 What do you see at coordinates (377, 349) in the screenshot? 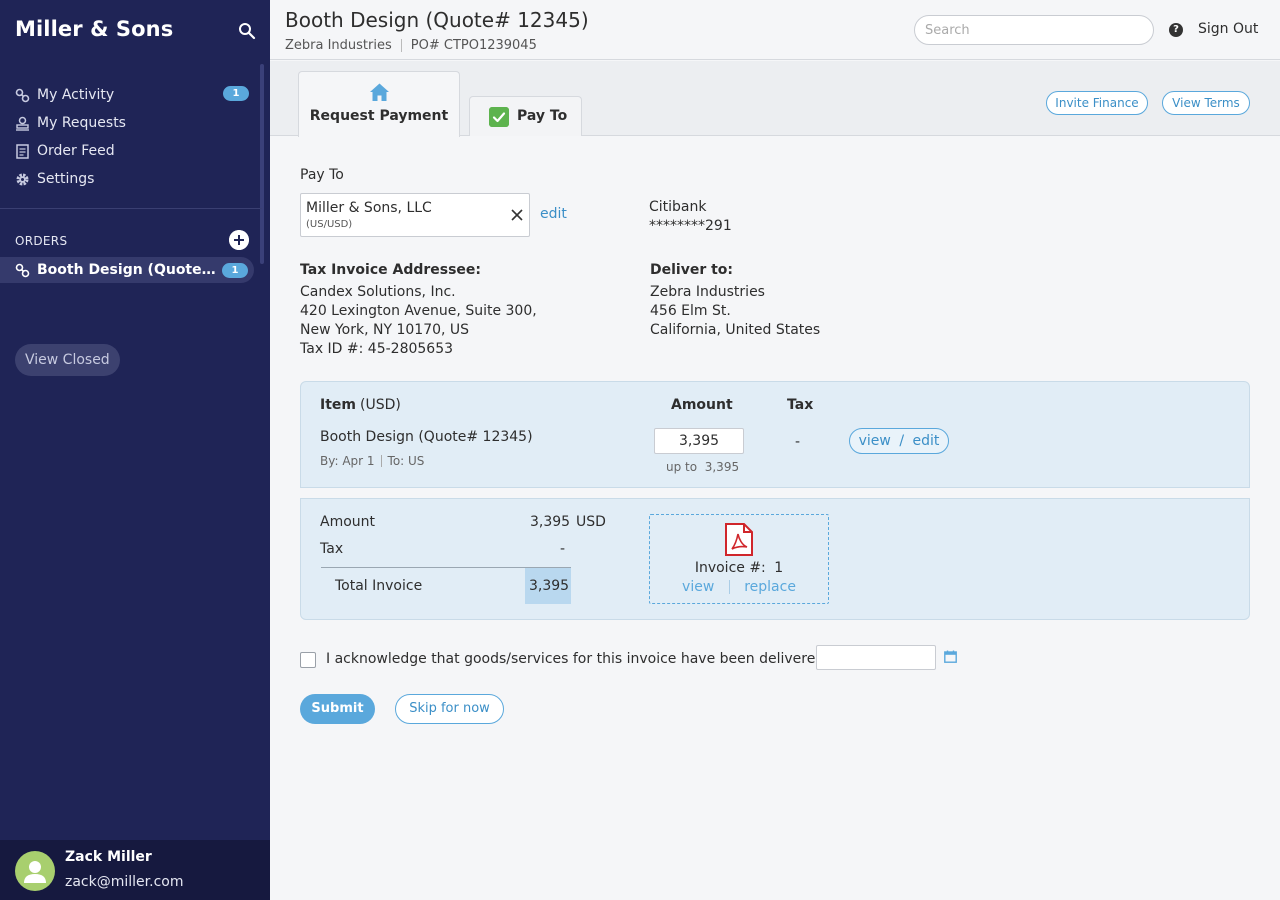
I see `tax-id: Tax ID #: 45-2805653` at bounding box center [377, 349].